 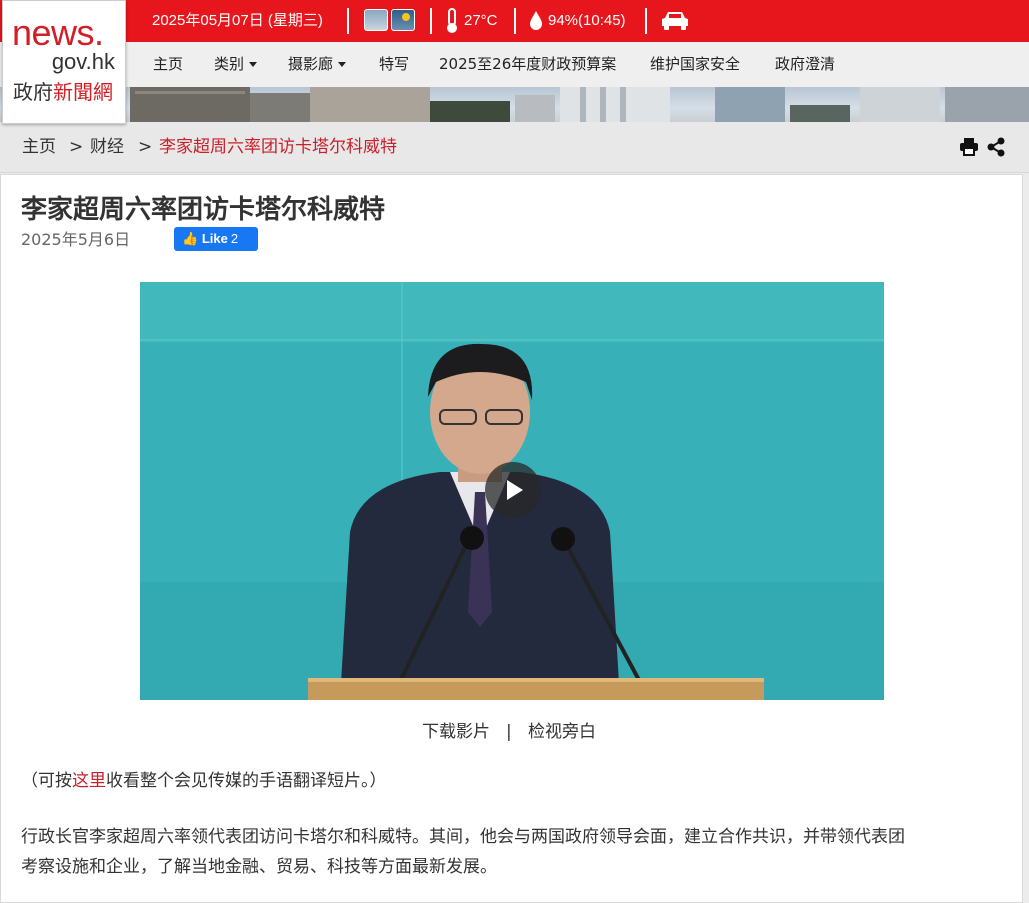 What do you see at coordinates (58, 32) in the screenshot?
I see `logo-news-text: news.` at bounding box center [58, 32].